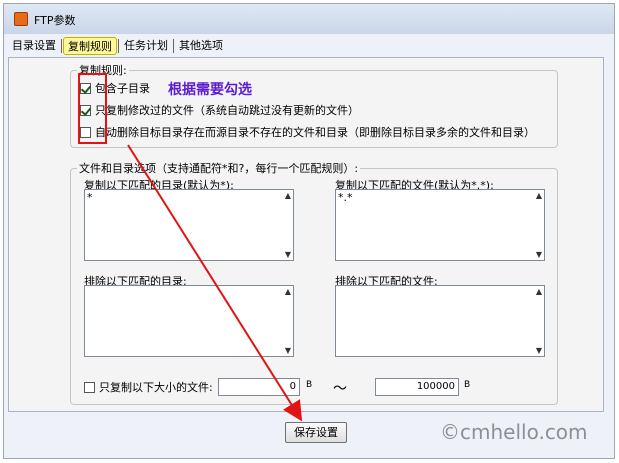 The image size is (619, 463). Describe the element at coordinates (55, 20) in the screenshot. I see `window-title: FTP参数` at that location.